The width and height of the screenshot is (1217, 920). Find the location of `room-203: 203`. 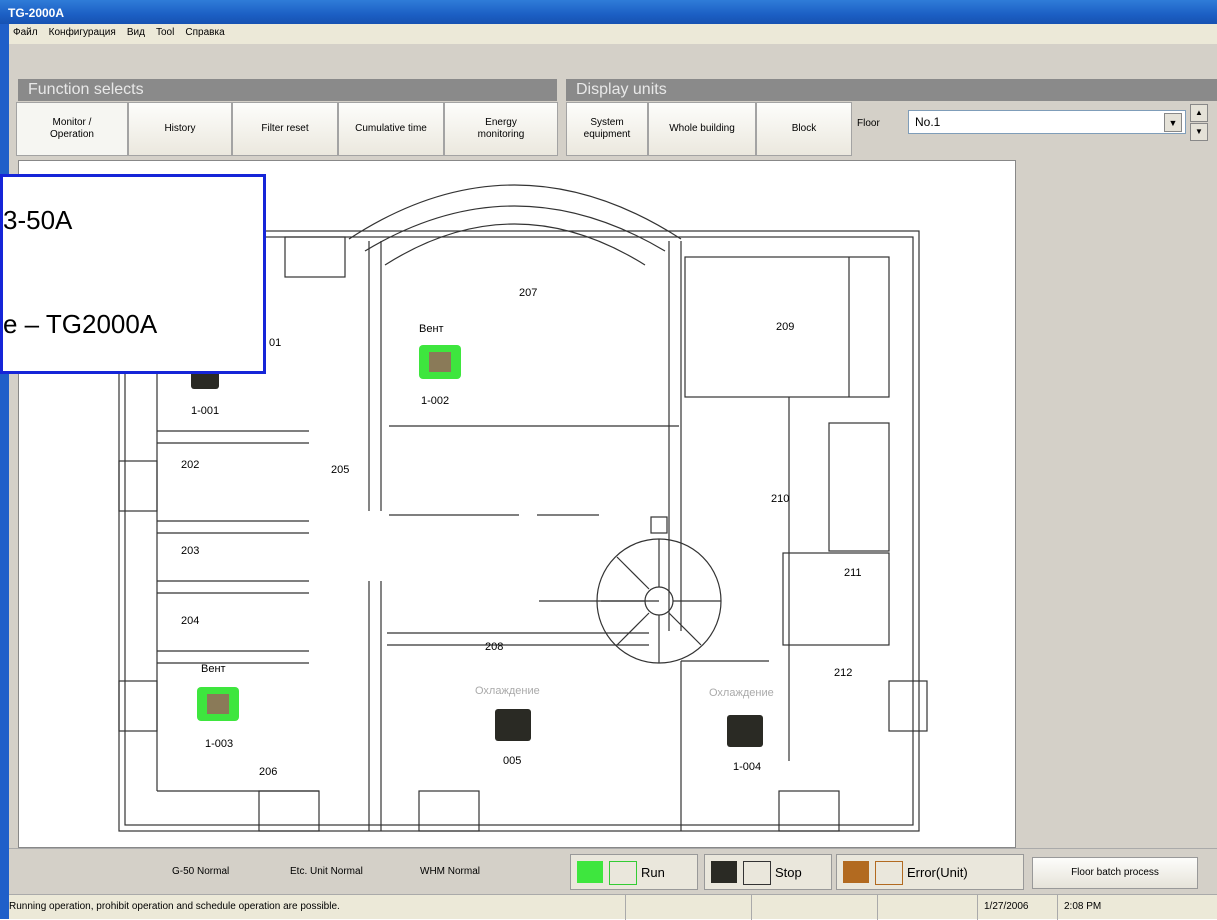

room-203: 203 is located at coordinates (190, 551).